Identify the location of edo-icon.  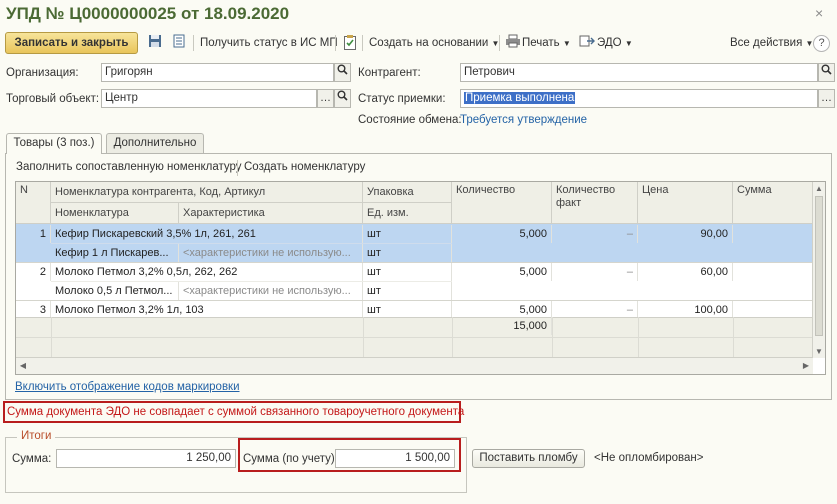
(587, 43).